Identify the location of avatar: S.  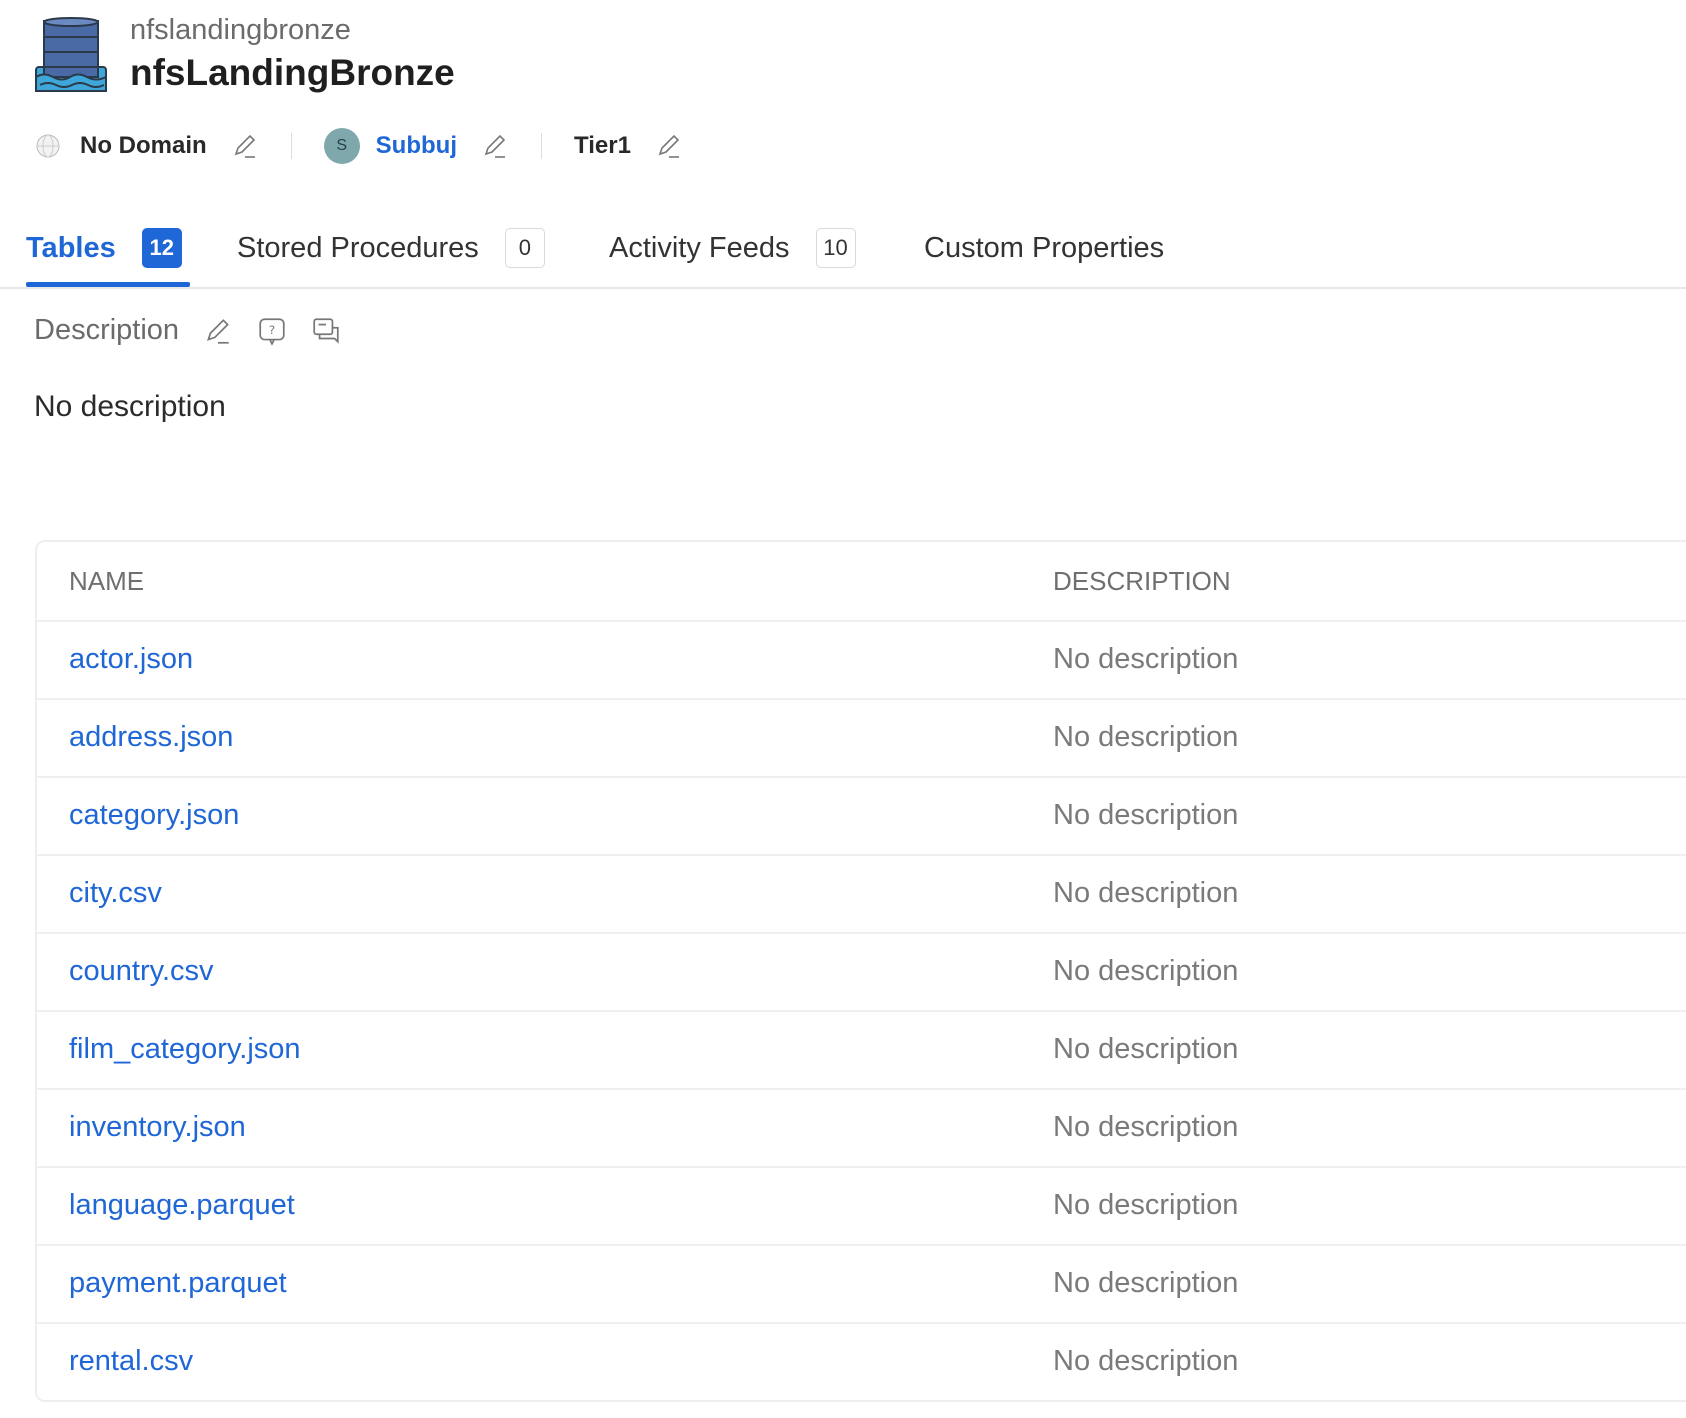
(341, 146).